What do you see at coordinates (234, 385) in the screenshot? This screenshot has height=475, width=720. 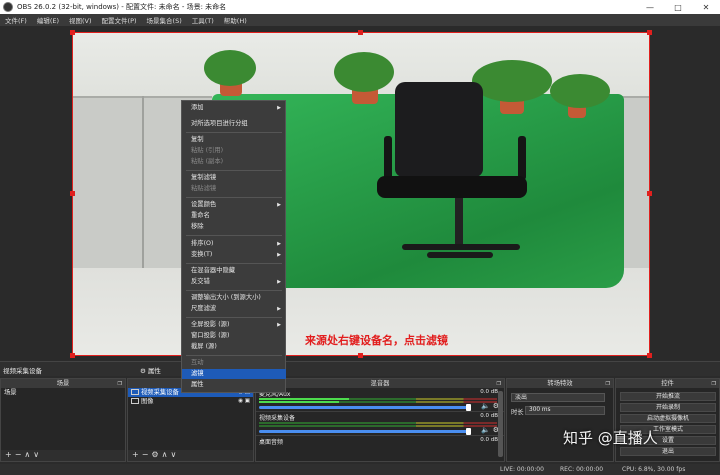 I see `menu-item-properties: 属性` at bounding box center [234, 385].